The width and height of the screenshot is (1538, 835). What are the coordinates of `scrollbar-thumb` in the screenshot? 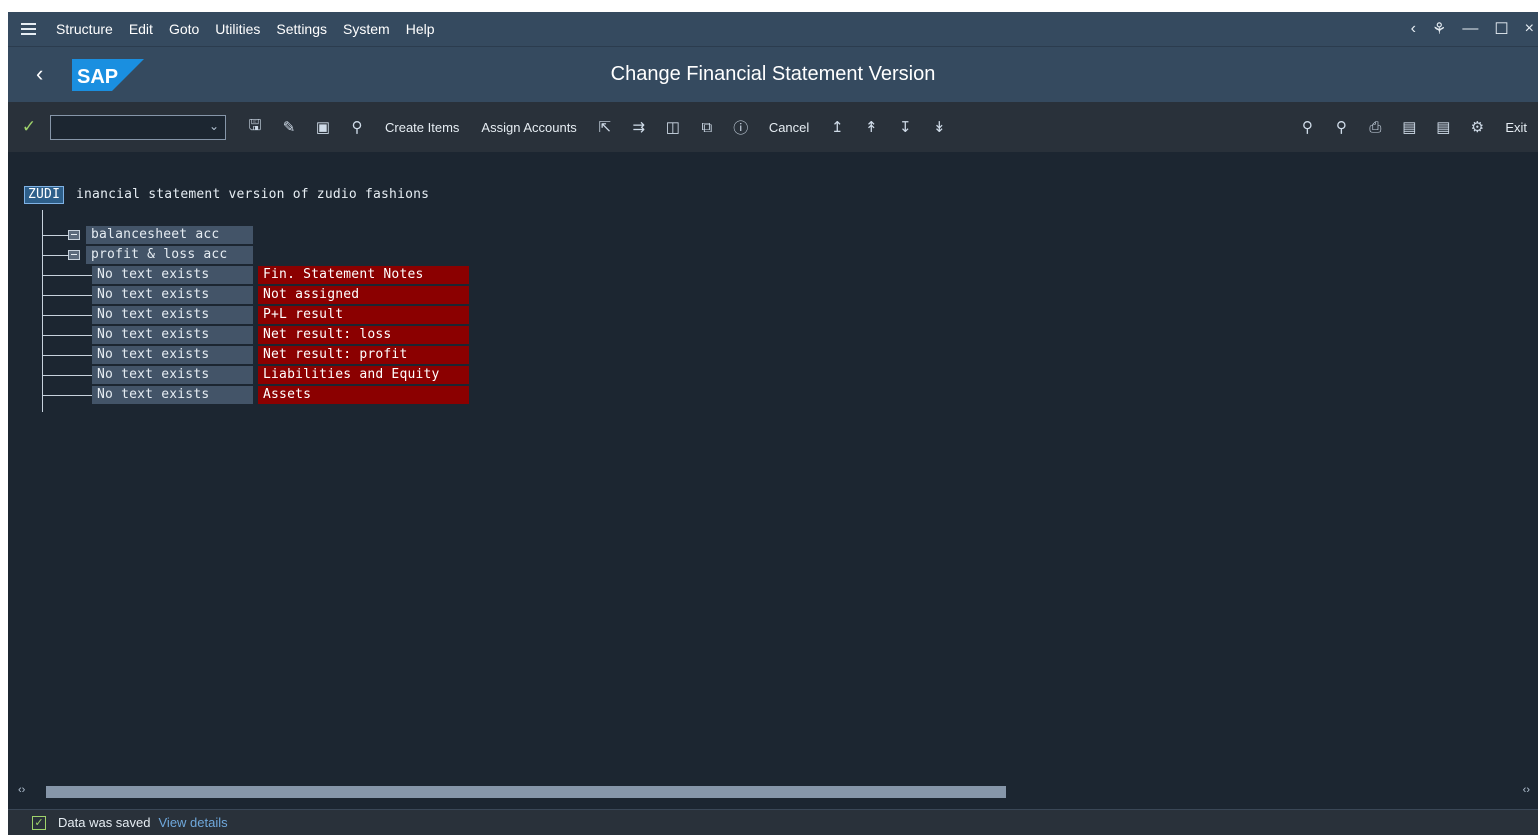 It's located at (526, 792).